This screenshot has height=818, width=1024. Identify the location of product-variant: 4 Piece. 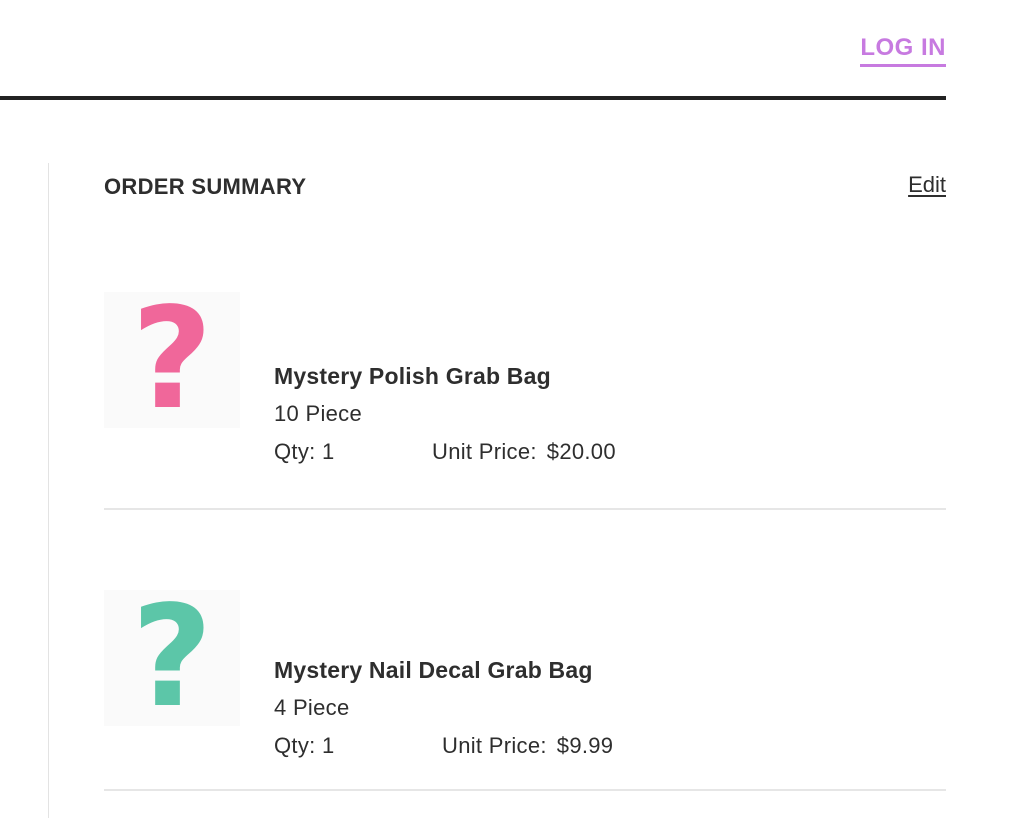
(312, 707).